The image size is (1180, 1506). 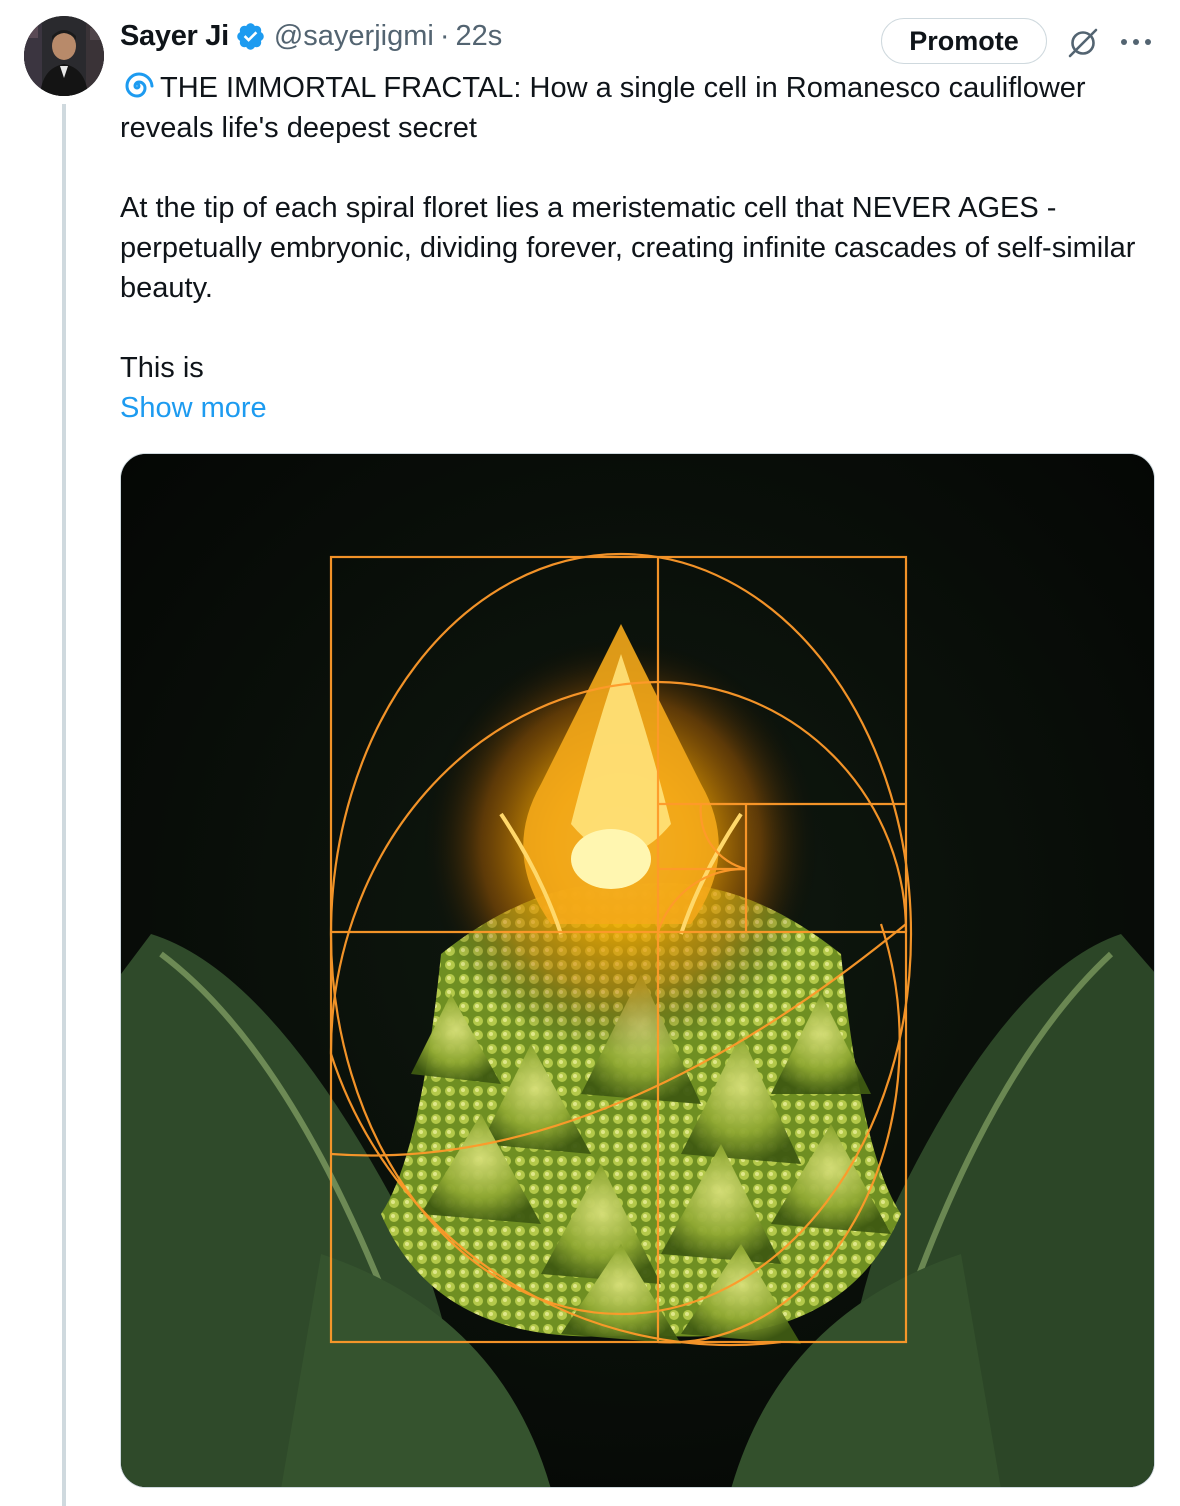 I want to click on spiral-emoji-icon, so click(x=137, y=86).